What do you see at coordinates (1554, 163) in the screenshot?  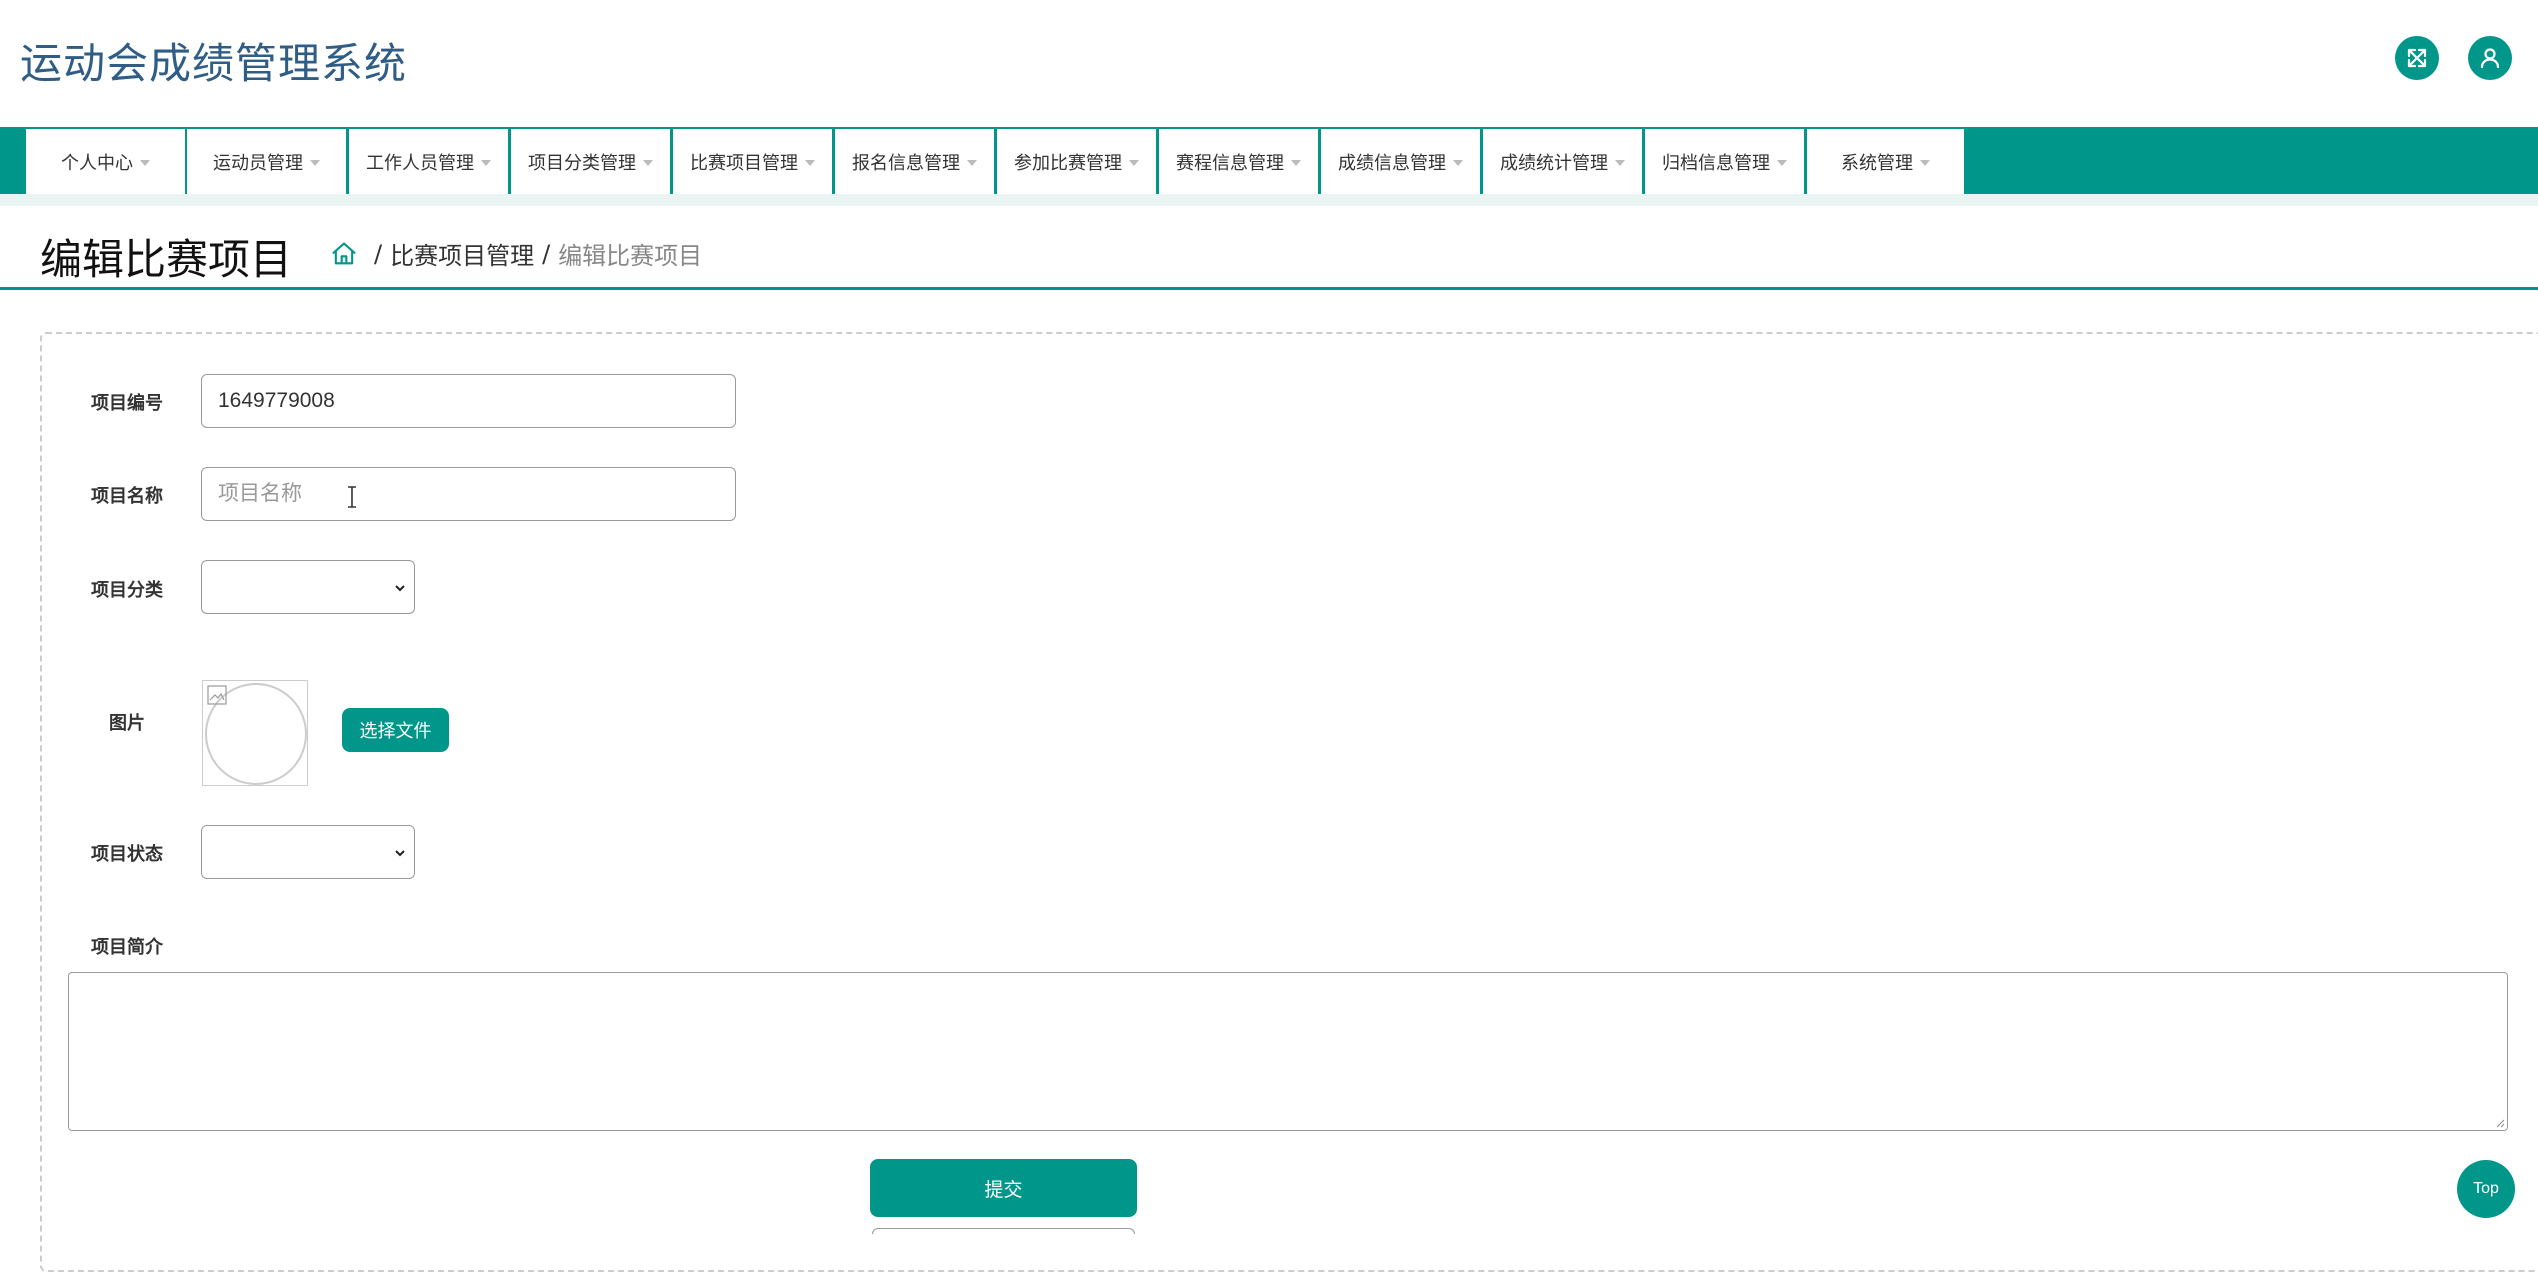 I see `nav-item-label: 成绩统计管理` at bounding box center [1554, 163].